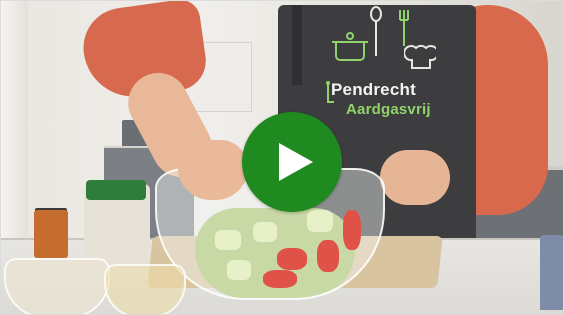 The height and width of the screenshot is (315, 564). What do you see at coordinates (552, 272) in the screenshot?
I see `bottle` at bounding box center [552, 272].